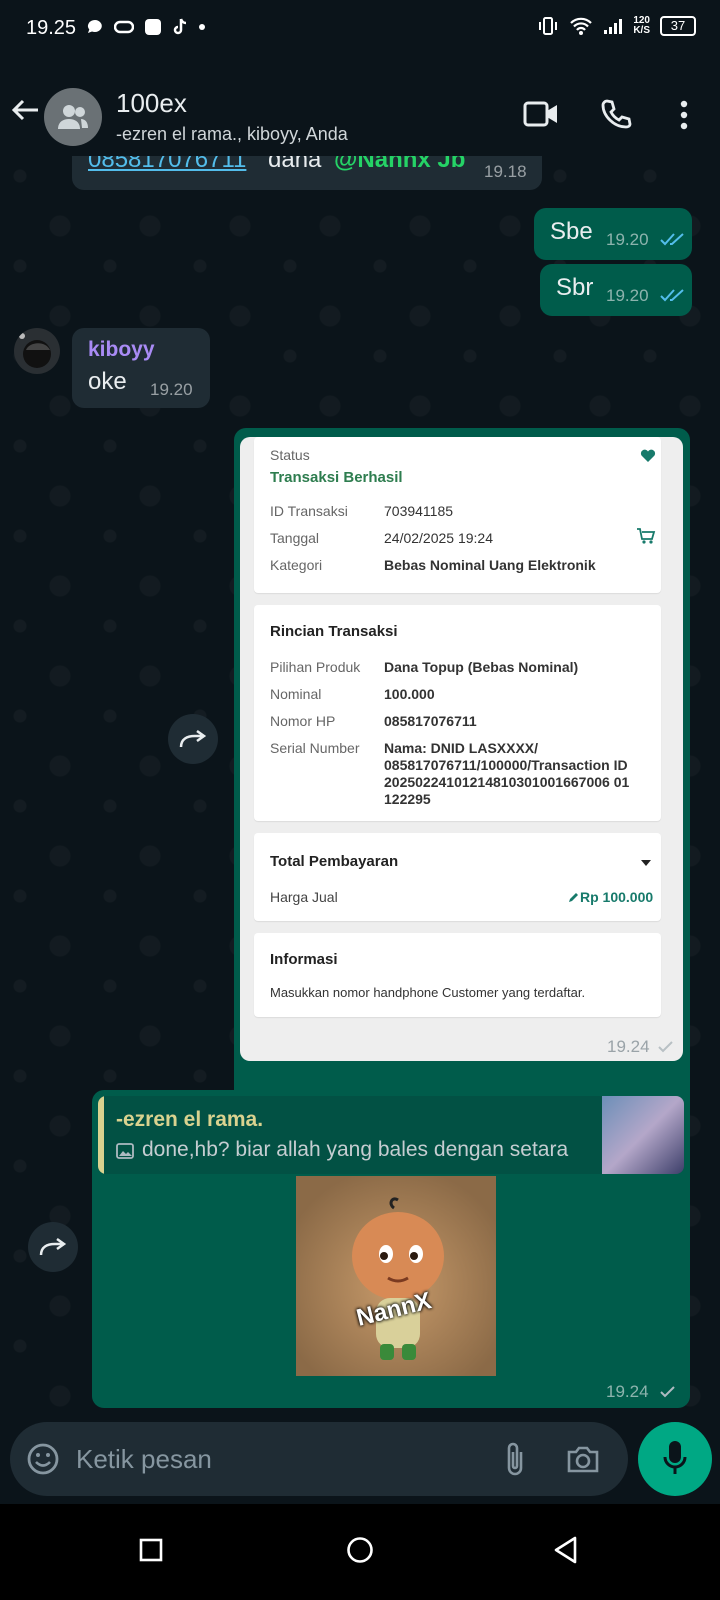 The image size is (720, 1600). What do you see at coordinates (616, 114) in the screenshot?
I see `voice-call-icon` at bounding box center [616, 114].